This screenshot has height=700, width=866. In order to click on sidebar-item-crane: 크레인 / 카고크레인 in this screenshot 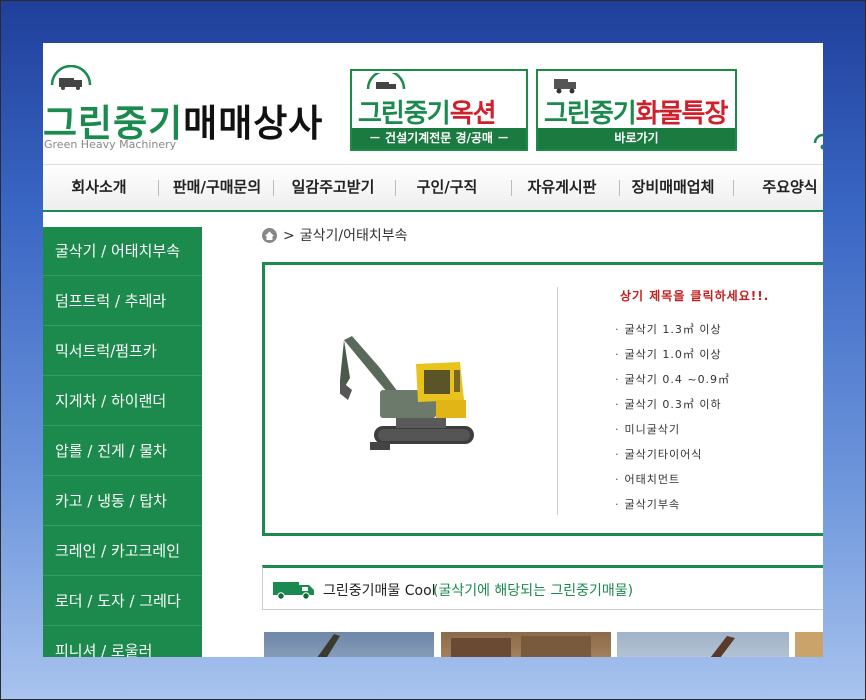, I will do `click(122, 551)`.